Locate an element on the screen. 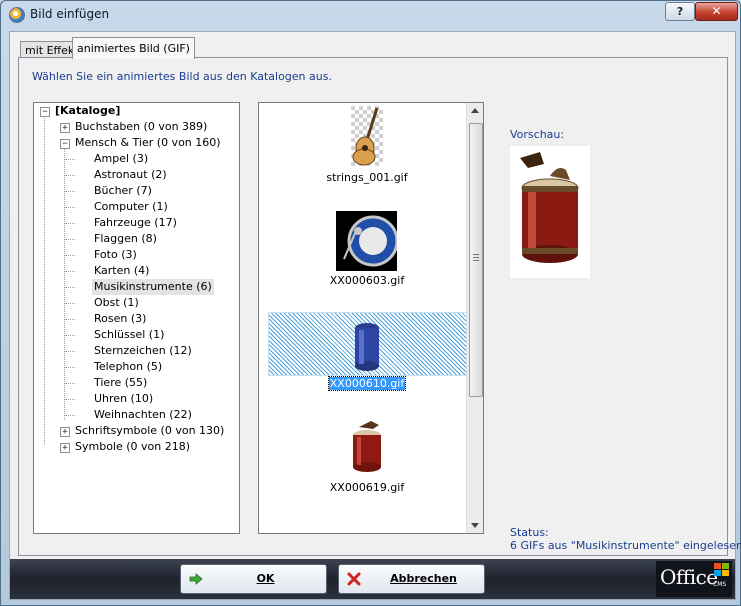 The image size is (741, 606). tree-item-fahrzeuge: Fahrzeuge (17) is located at coordinates (135, 223).